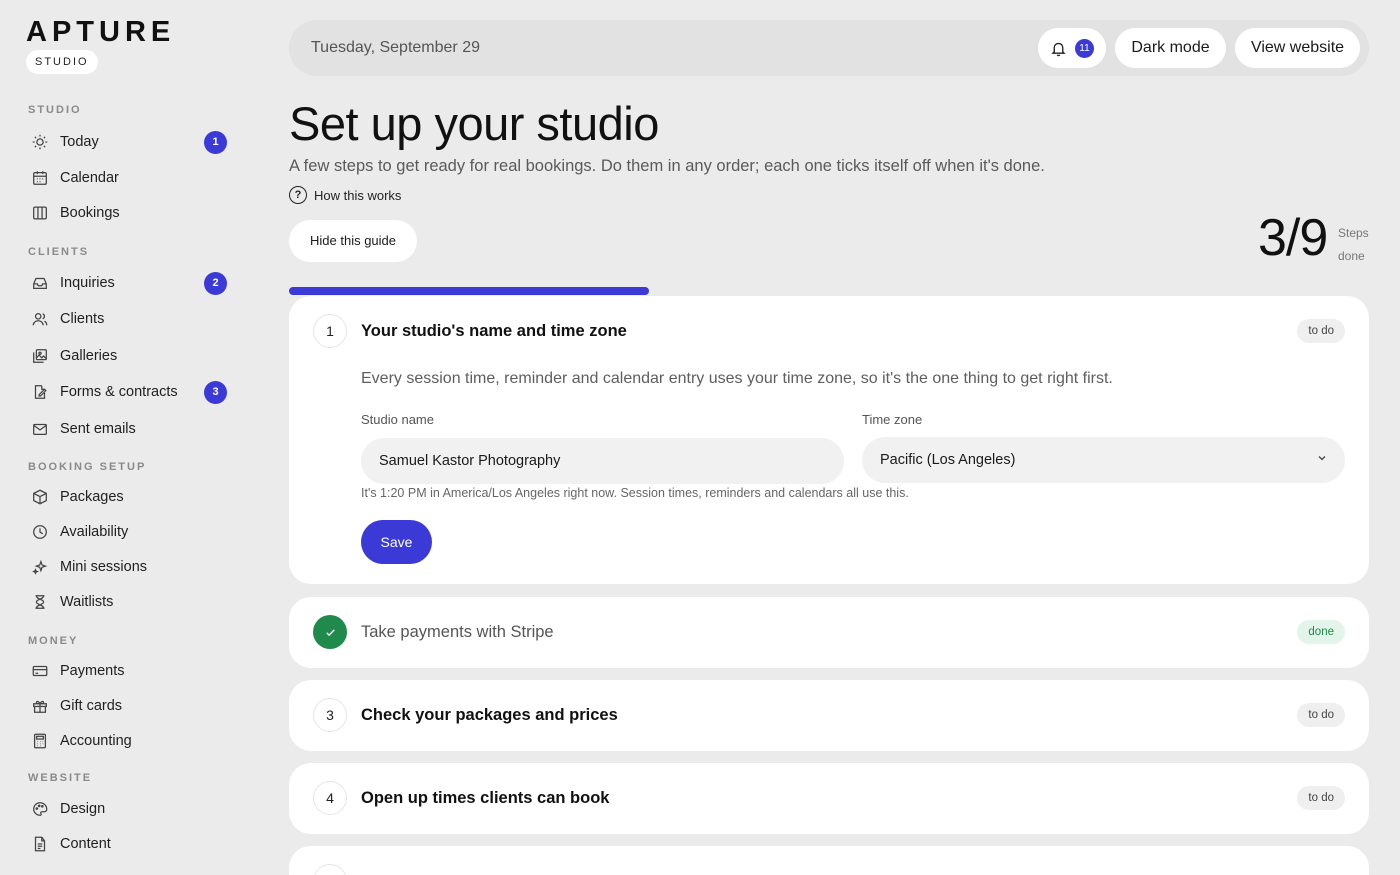 Image resolution: width=1400 pixels, height=875 pixels. I want to click on studio-name-label: Studio name, so click(397, 419).